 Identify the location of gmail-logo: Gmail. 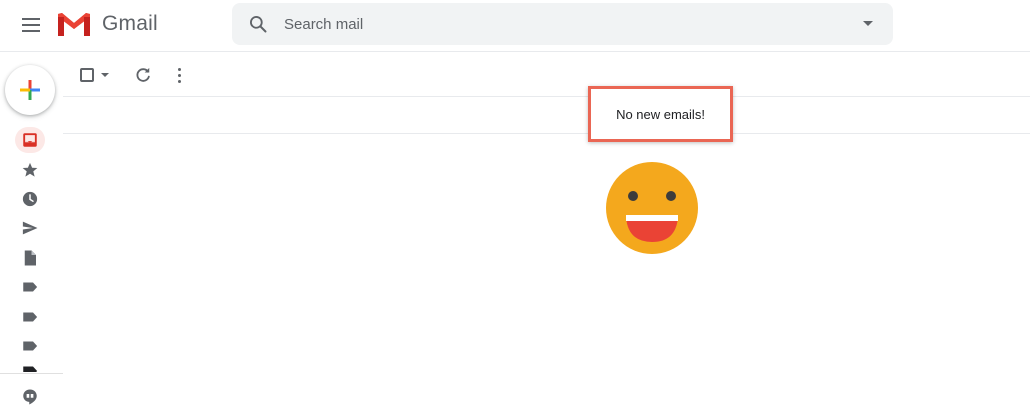
(107, 24).